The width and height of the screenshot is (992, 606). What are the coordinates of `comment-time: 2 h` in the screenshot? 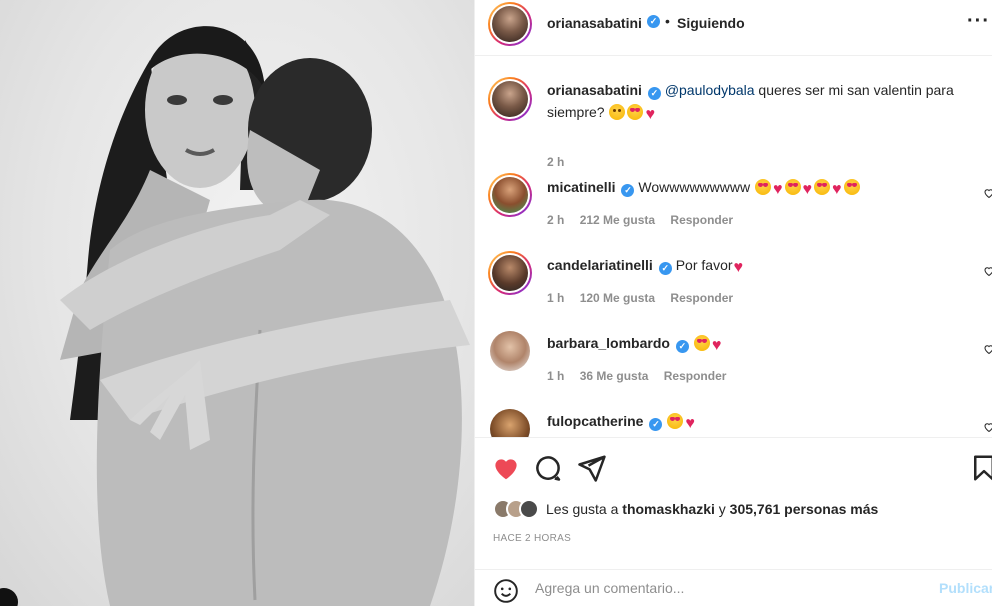 It's located at (556, 220).